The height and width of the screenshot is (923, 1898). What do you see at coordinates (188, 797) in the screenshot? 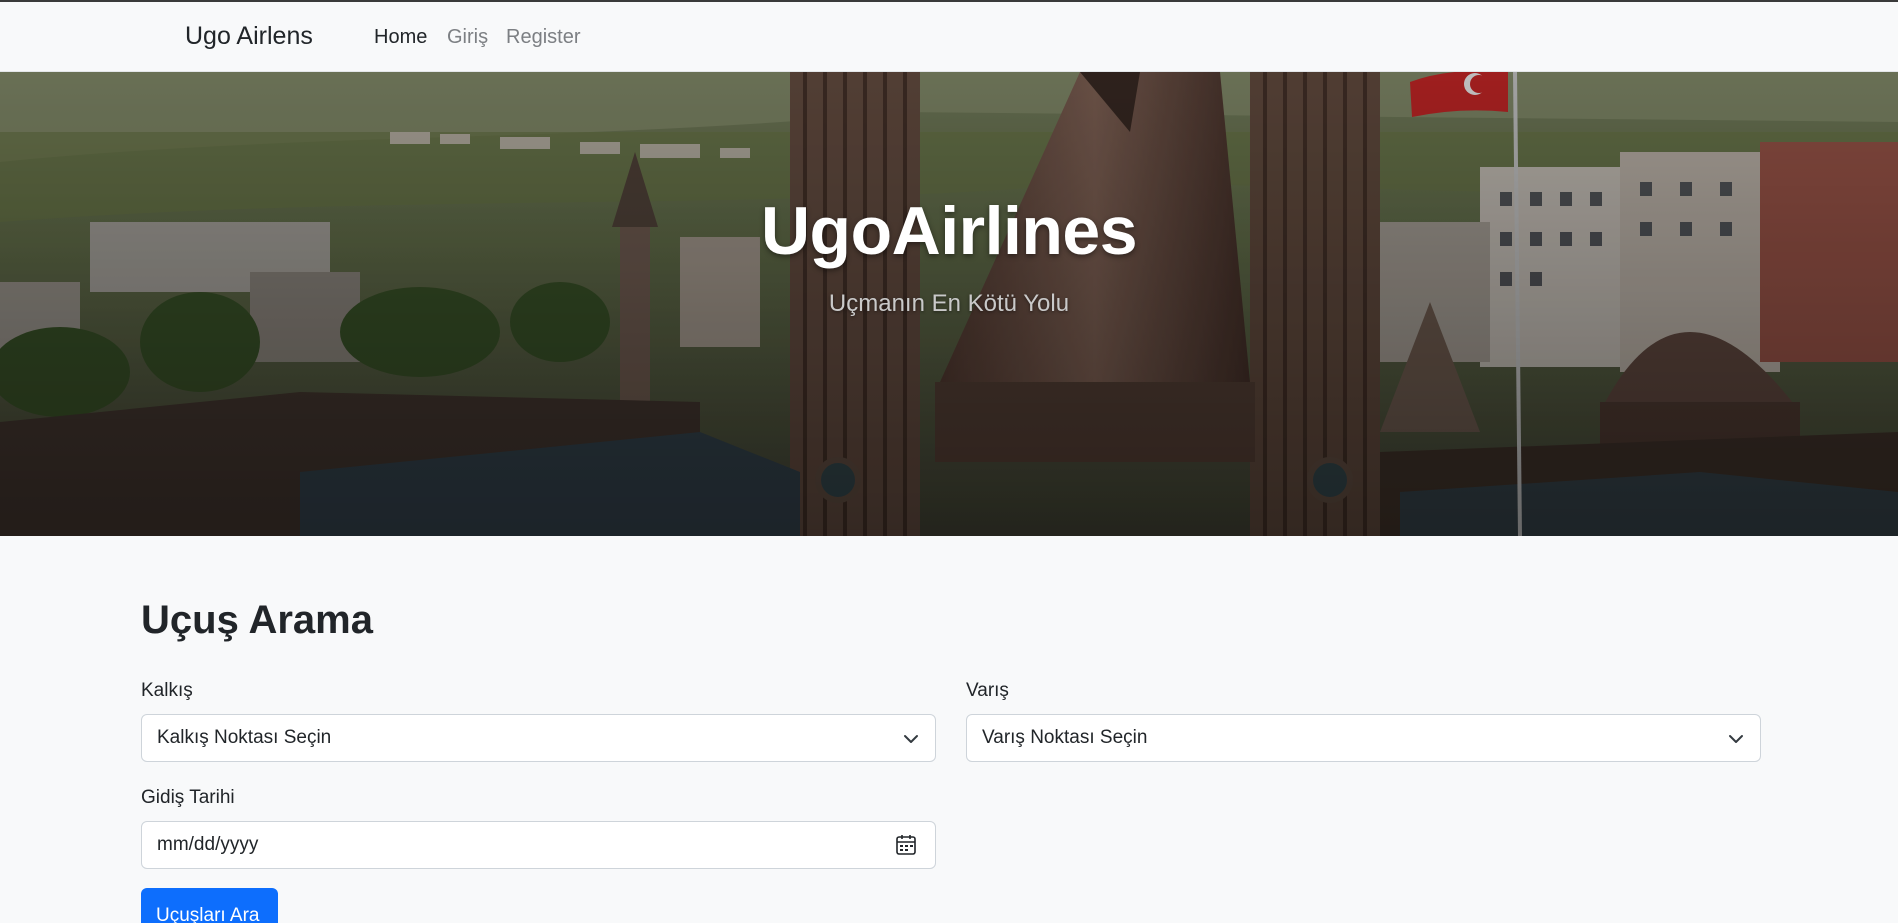
I see `departure-date-label: Gidiş Tarihi` at bounding box center [188, 797].